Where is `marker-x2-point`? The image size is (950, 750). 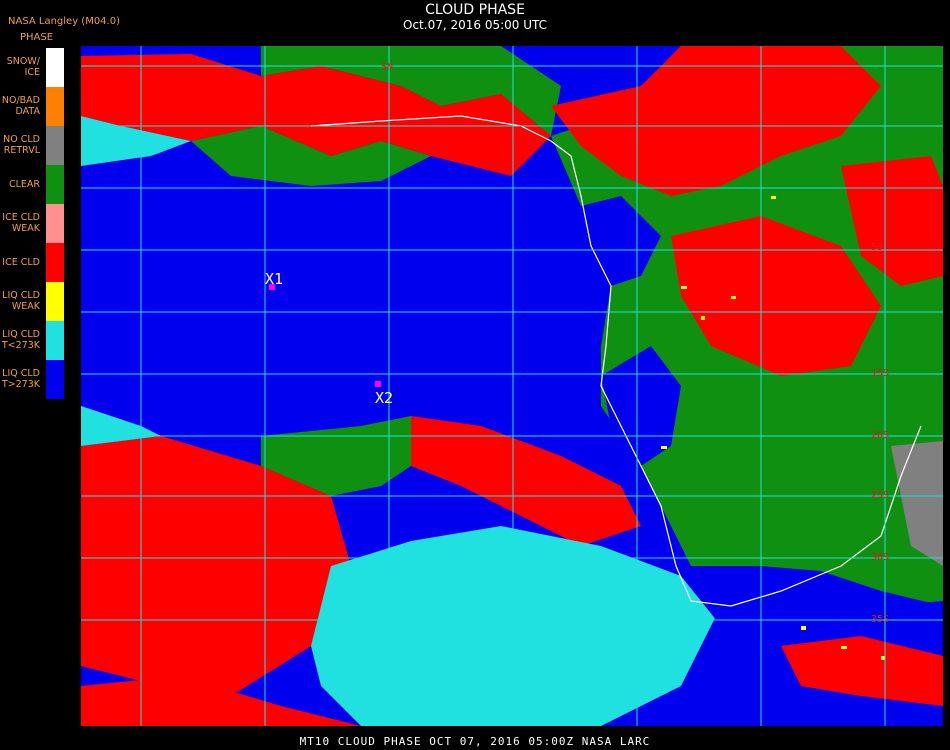
marker-x2-point is located at coordinates (378, 384).